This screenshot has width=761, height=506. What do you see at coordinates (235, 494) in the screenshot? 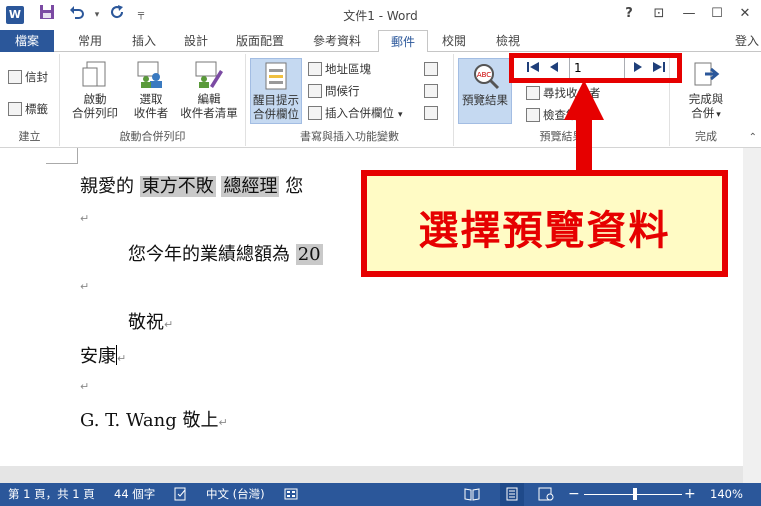
I see `language-indicator: 中文 (台灣)` at bounding box center [235, 494].